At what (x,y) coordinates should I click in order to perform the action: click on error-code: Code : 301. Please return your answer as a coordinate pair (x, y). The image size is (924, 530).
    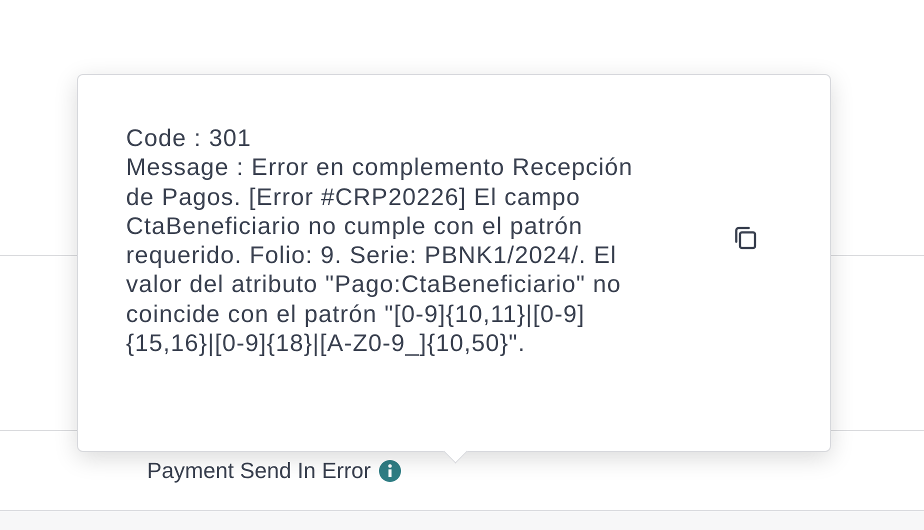
    Looking at the image, I should click on (189, 139).